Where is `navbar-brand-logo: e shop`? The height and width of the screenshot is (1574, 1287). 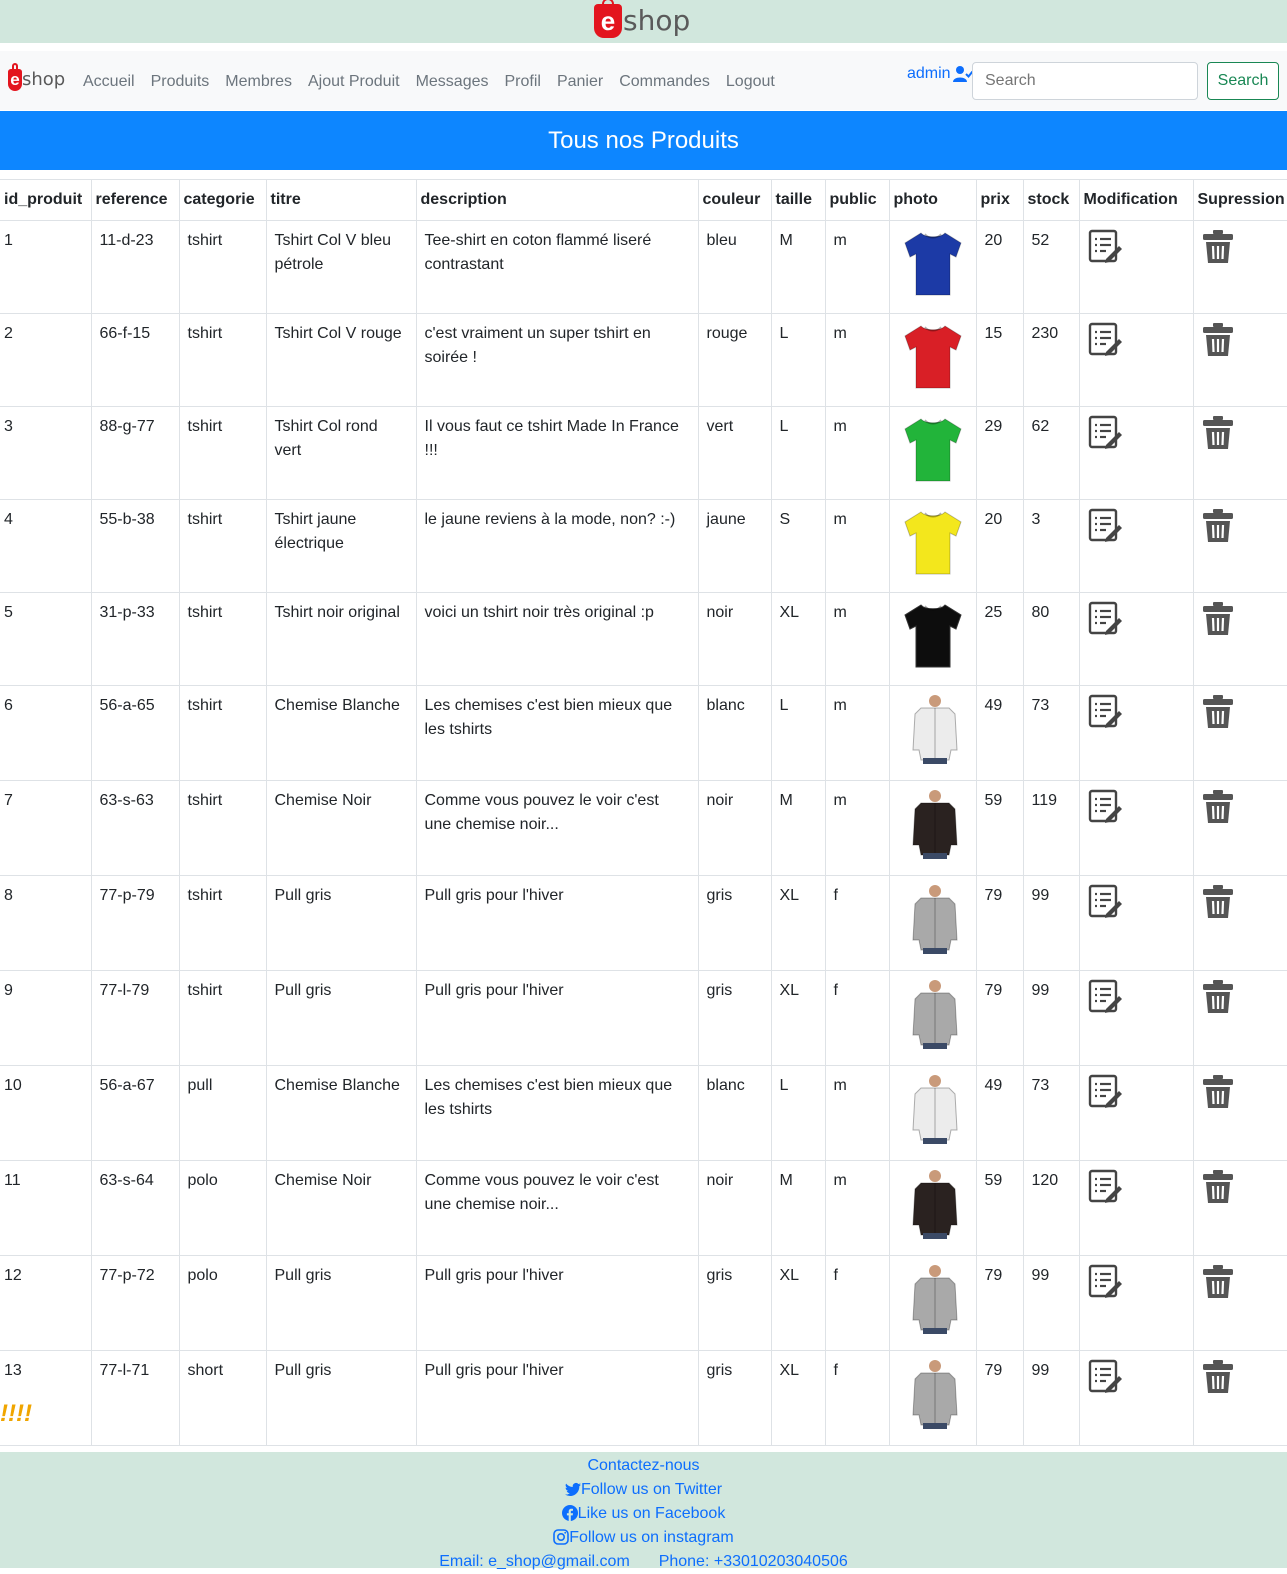 navbar-brand-logo: e shop is located at coordinates (37, 77).